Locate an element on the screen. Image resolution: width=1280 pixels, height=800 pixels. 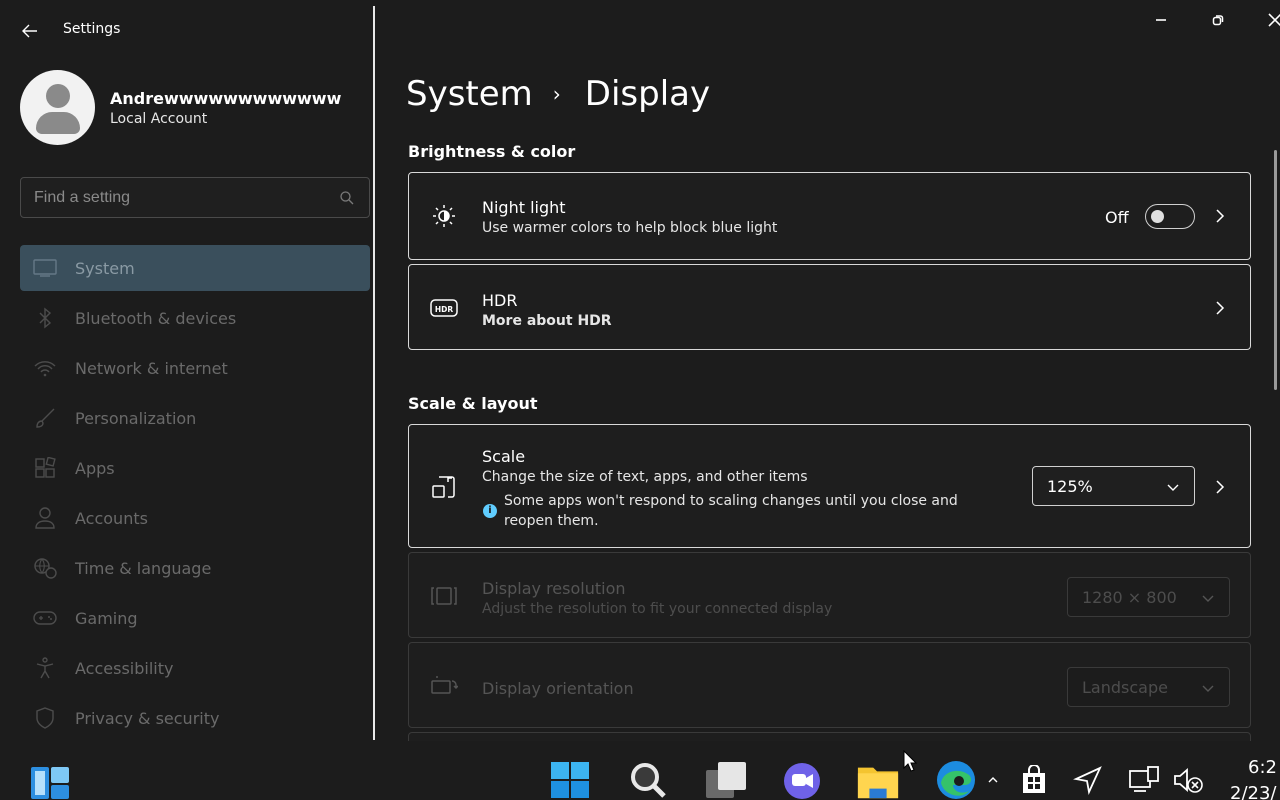
mouse-cursor-icon is located at coordinates (910, 761).